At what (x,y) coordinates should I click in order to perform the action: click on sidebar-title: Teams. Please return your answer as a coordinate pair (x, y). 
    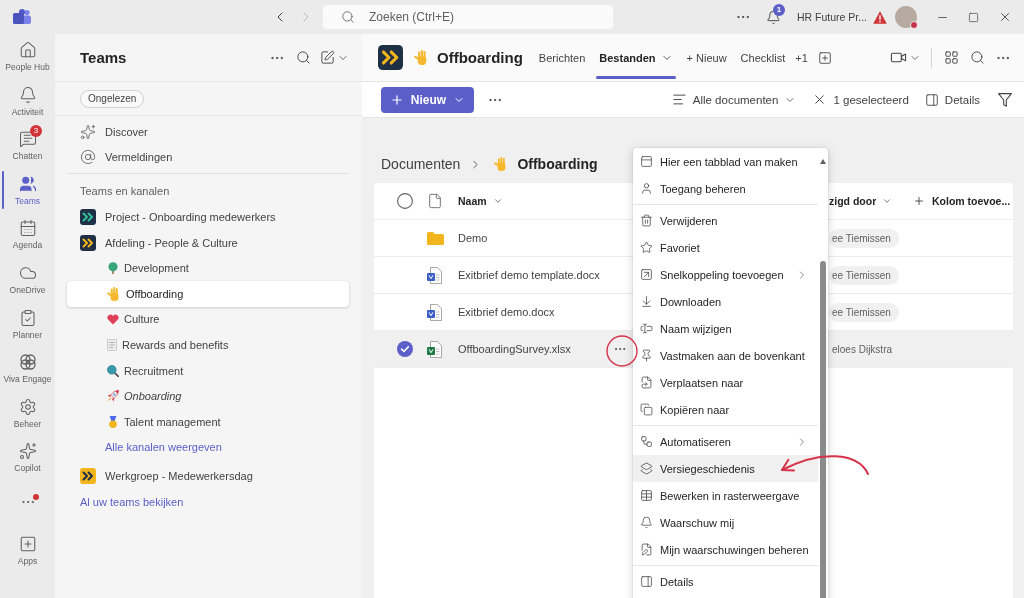
    Looking at the image, I should click on (103, 57).